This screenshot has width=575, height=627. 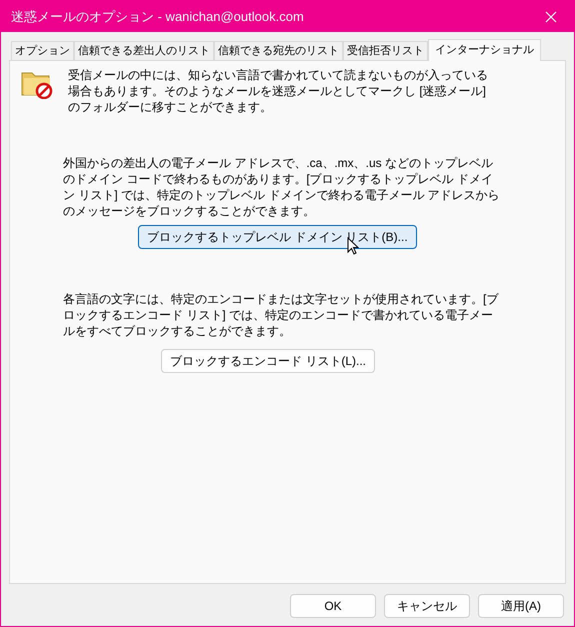 I want to click on tab: 信頼できる差出人のリスト, so click(x=144, y=50).